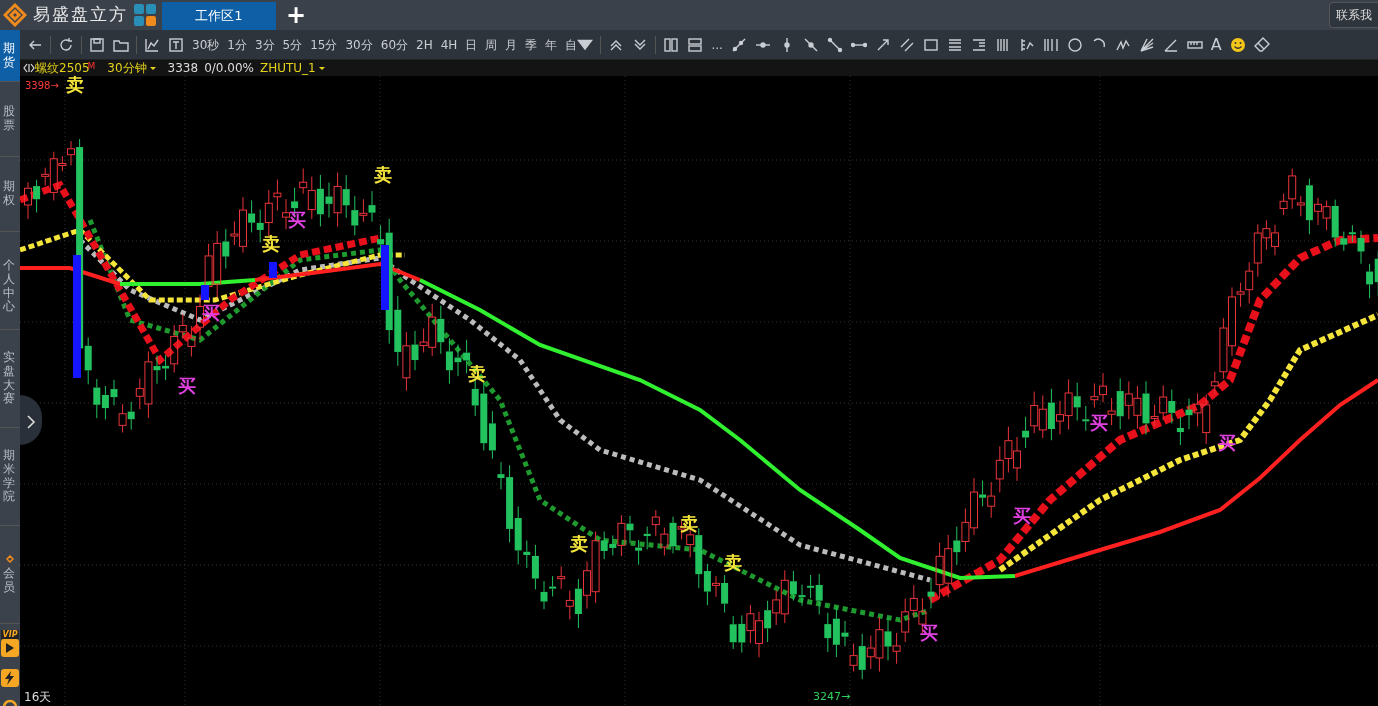 This screenshot has width=1378, height=706. Describe the element at coordinates (471, 44) in the screenshot. I see `period-button: 日` at that location.